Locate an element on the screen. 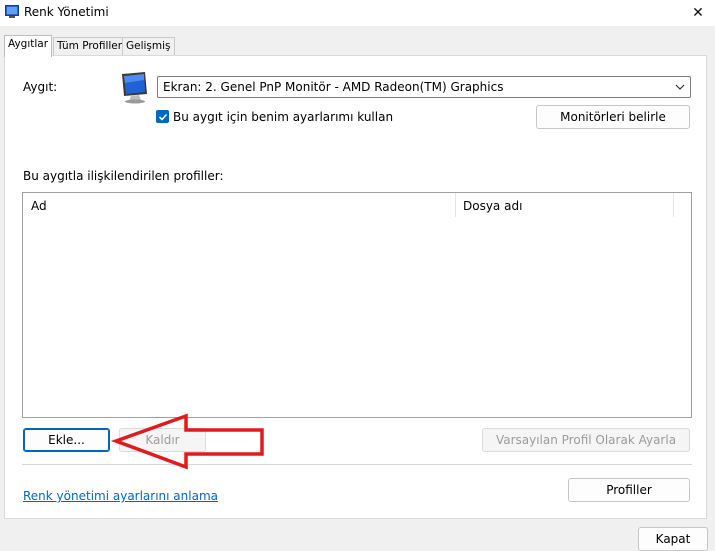  set-default-profile-button: Varsayılan Profil Olarak Ayarla is located at coordinates (586, 440).